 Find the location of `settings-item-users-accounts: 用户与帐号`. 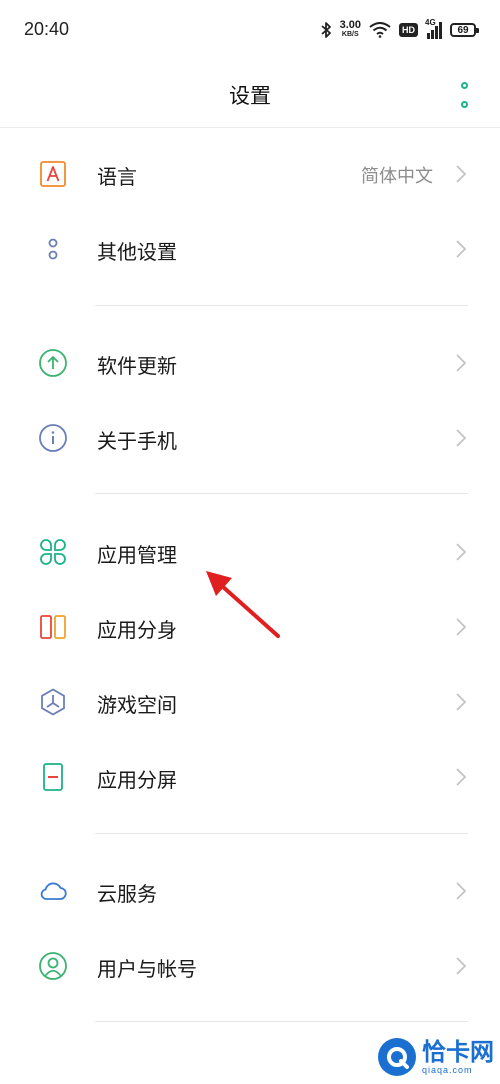

settings-item-users-accounts: 用户与帐号 is located at coordinates (250, 966).